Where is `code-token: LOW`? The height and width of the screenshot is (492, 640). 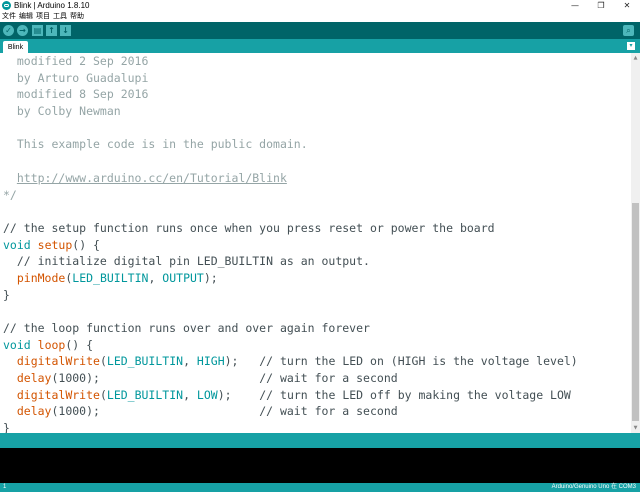
code-token: LOW is located at coordinates (207, 394).